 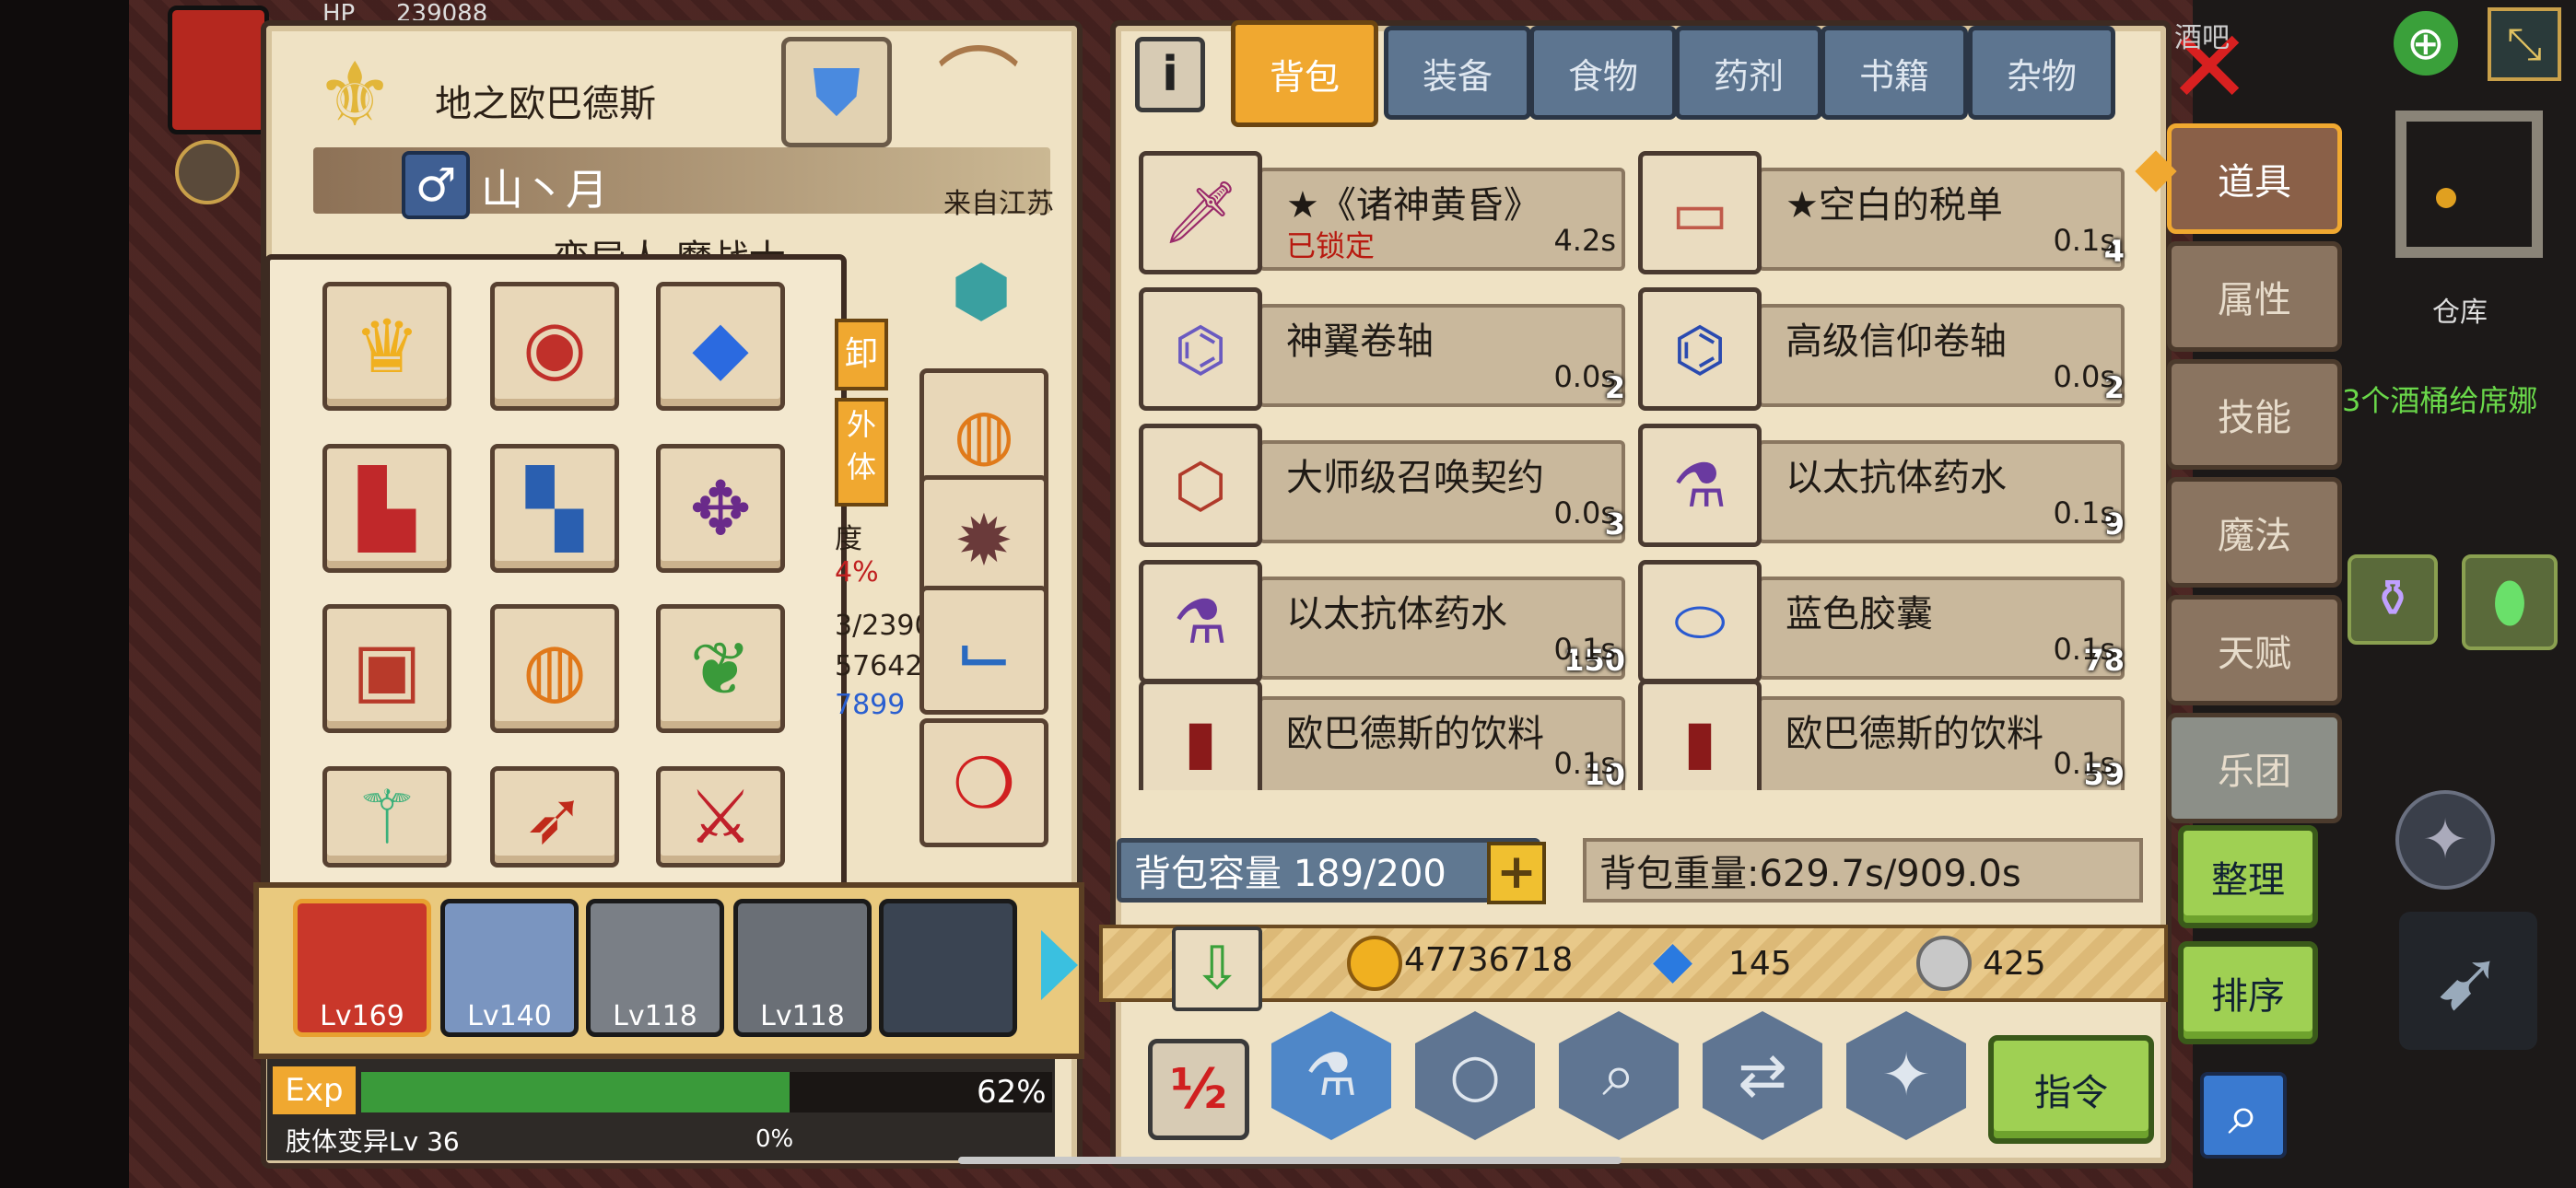 What do you see at coordinates (2041, 73) in the screenshot?
I see `tab-misc: 杂物` at bounding box center [2041, 73].